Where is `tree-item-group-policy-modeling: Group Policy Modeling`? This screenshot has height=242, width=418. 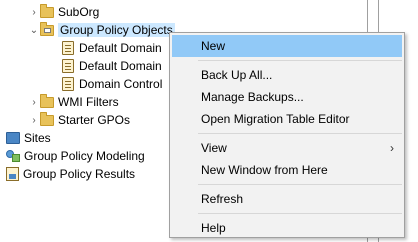 tree-item-group-policy-modeling: Group Policy Modeling is located at coordinates (75, 156).